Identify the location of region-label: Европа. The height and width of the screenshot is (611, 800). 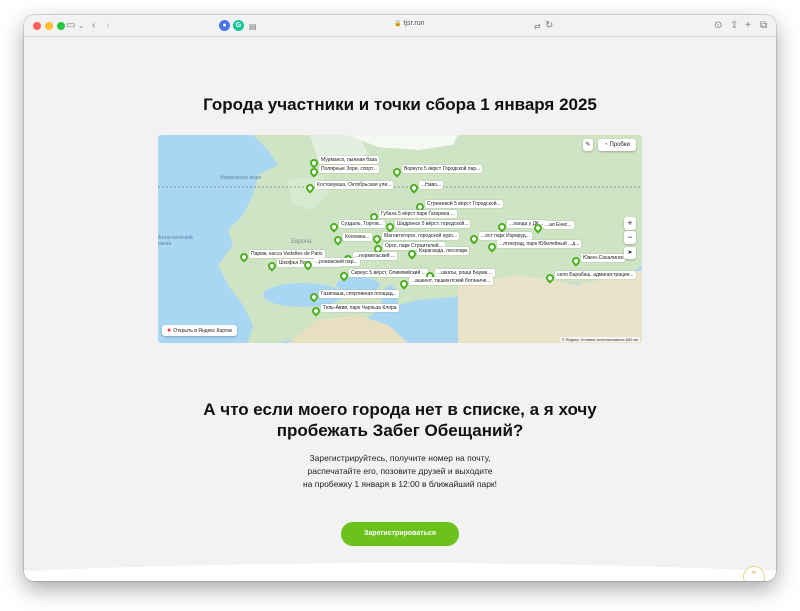
(301, 242).